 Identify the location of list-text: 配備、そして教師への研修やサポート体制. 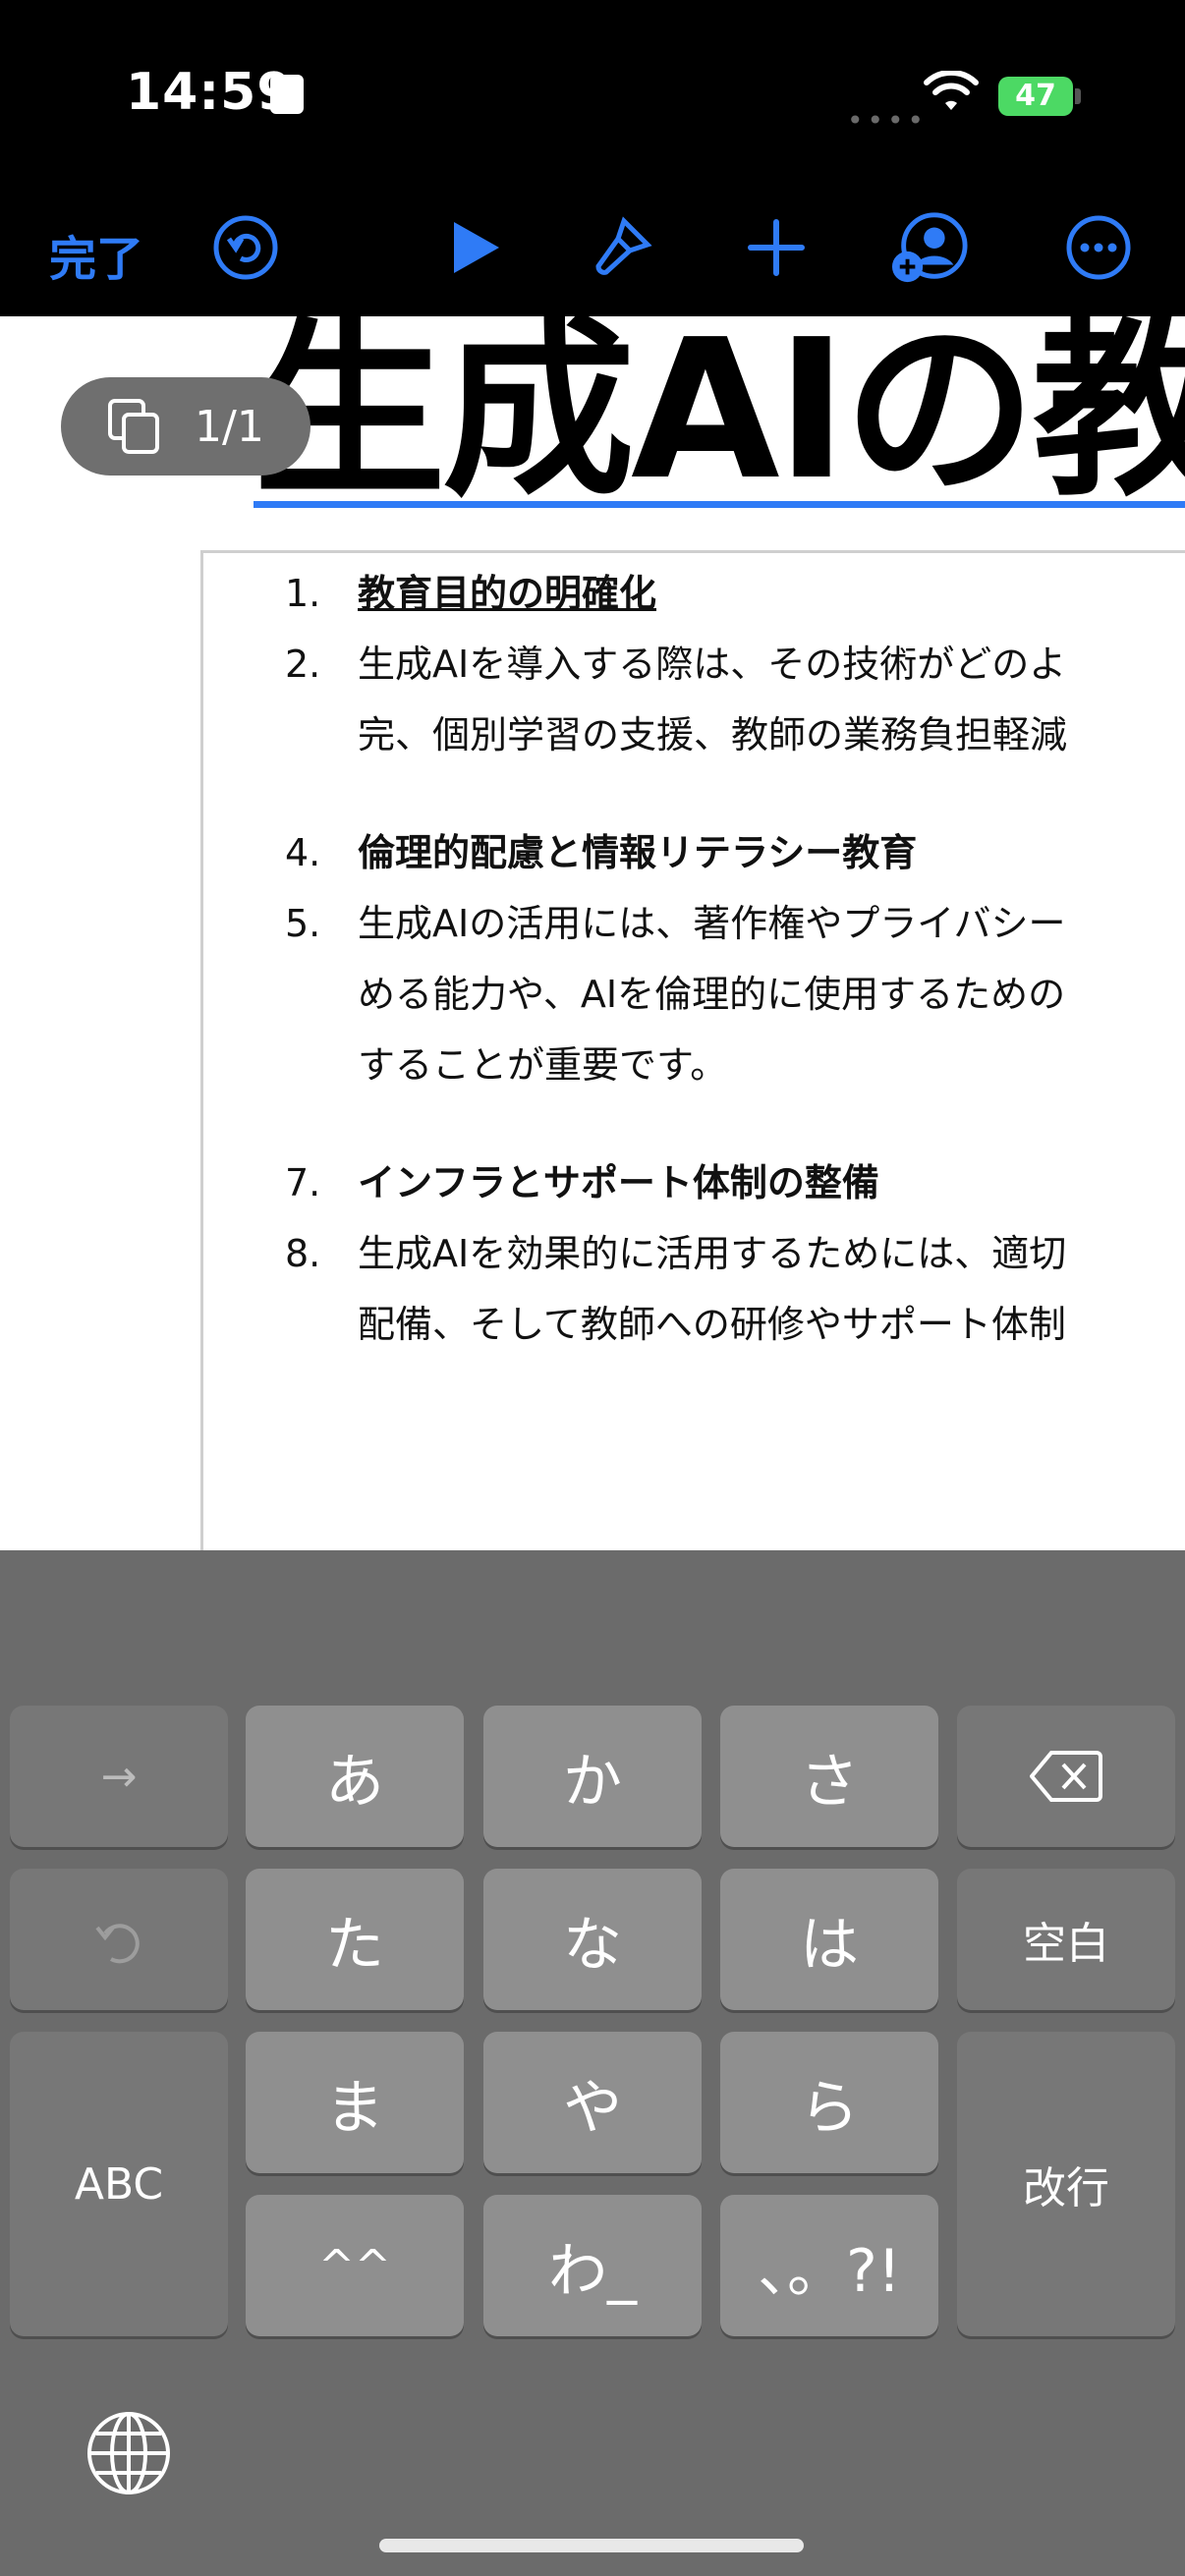
(712, 1324).